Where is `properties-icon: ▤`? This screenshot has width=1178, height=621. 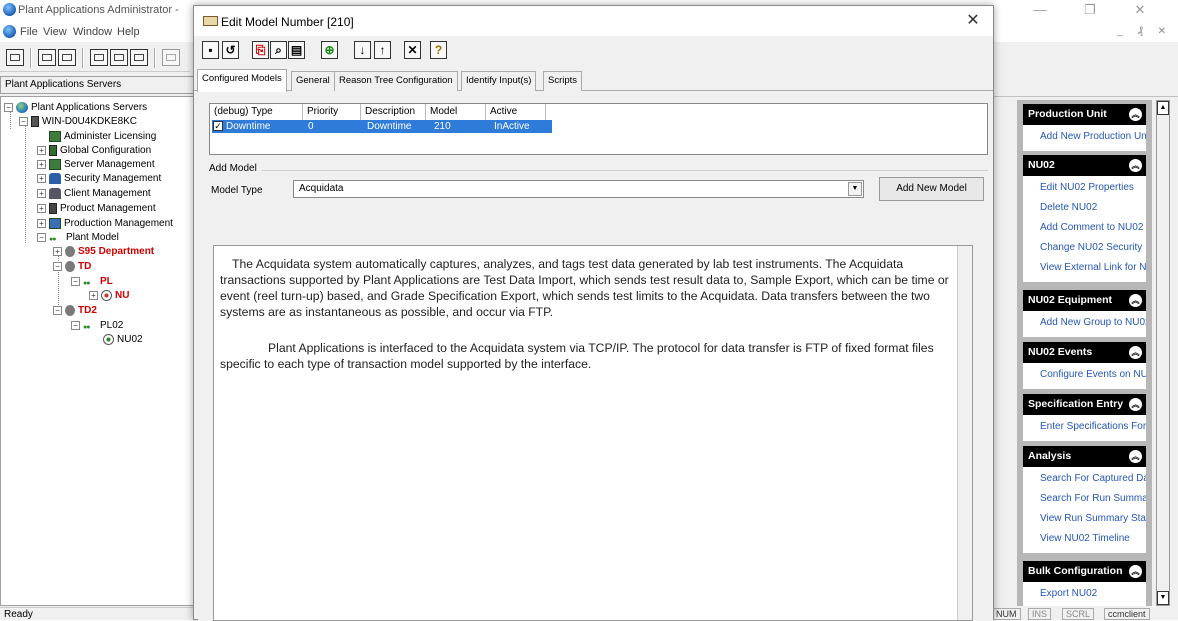 properties-icon: ▤ is located at coordinates (296, 50).